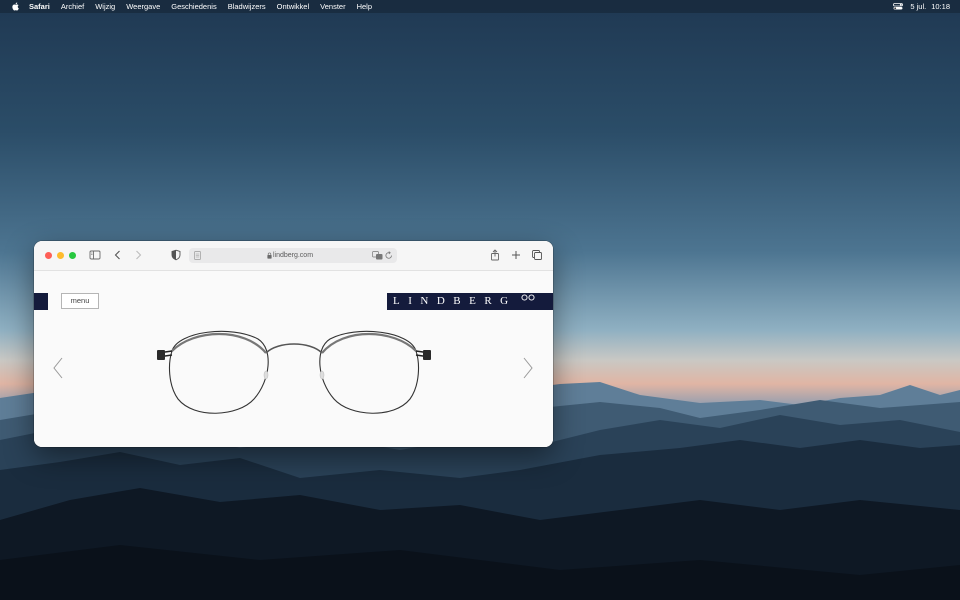 The image size is (960, 600). What do you see at coordinates (293, 6) in the screenshot?
I see `menu-ontwikkel: Ontwikkel` at bounding box center [293, 6].